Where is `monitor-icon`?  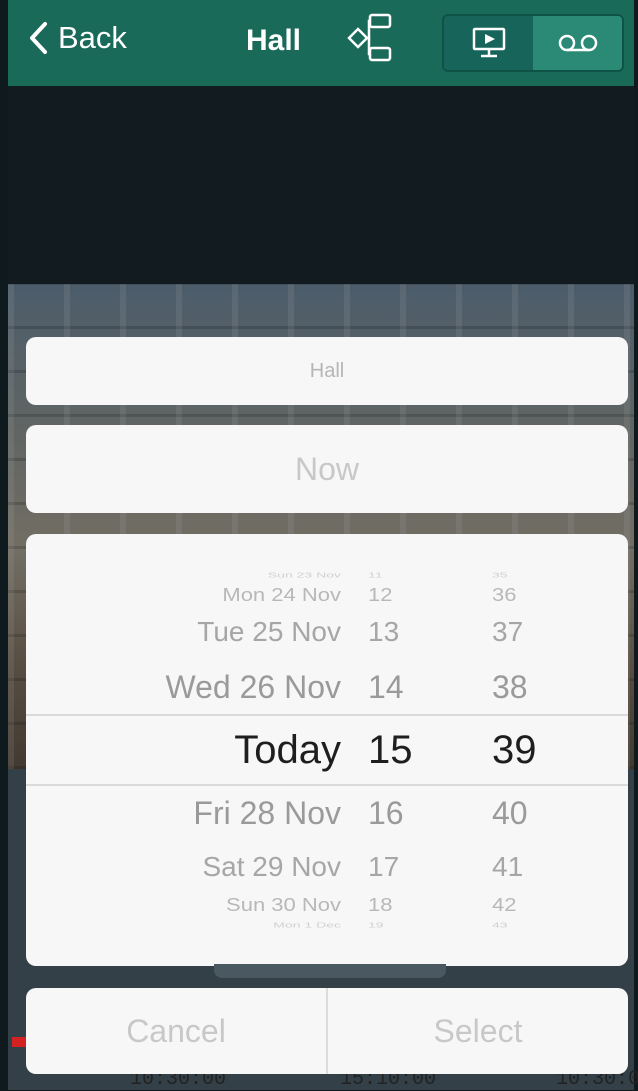 monitor-icon is located at coordinates (488, 42).